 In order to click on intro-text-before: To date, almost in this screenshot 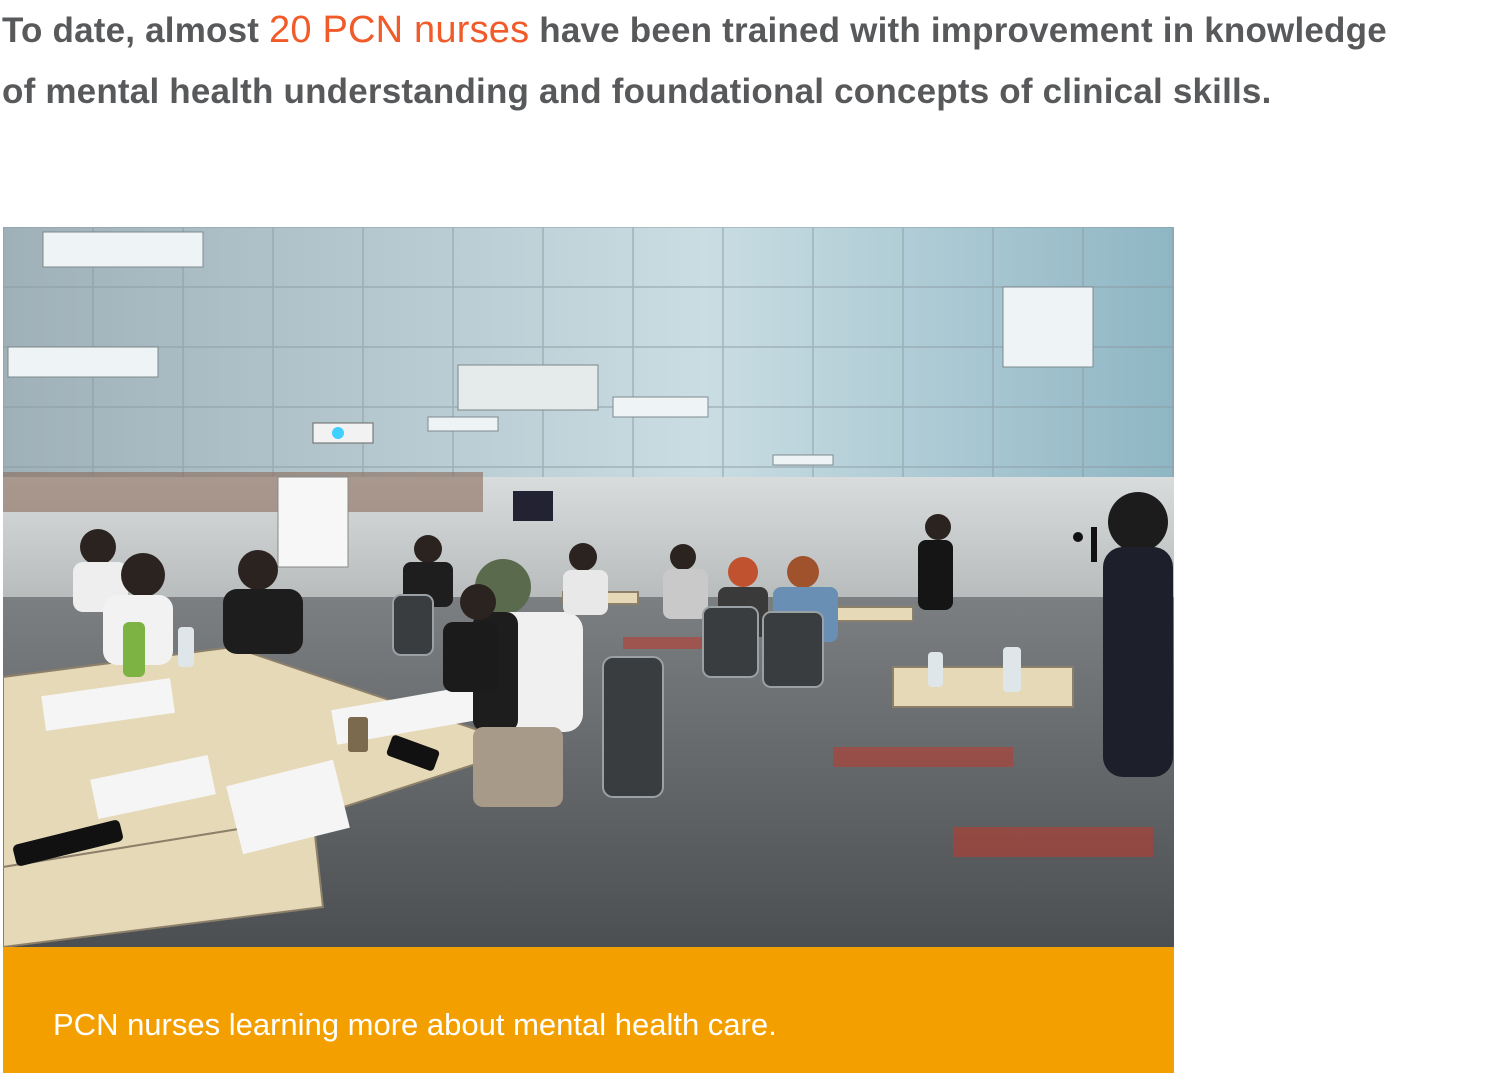, I will do `click(136, 30)`.